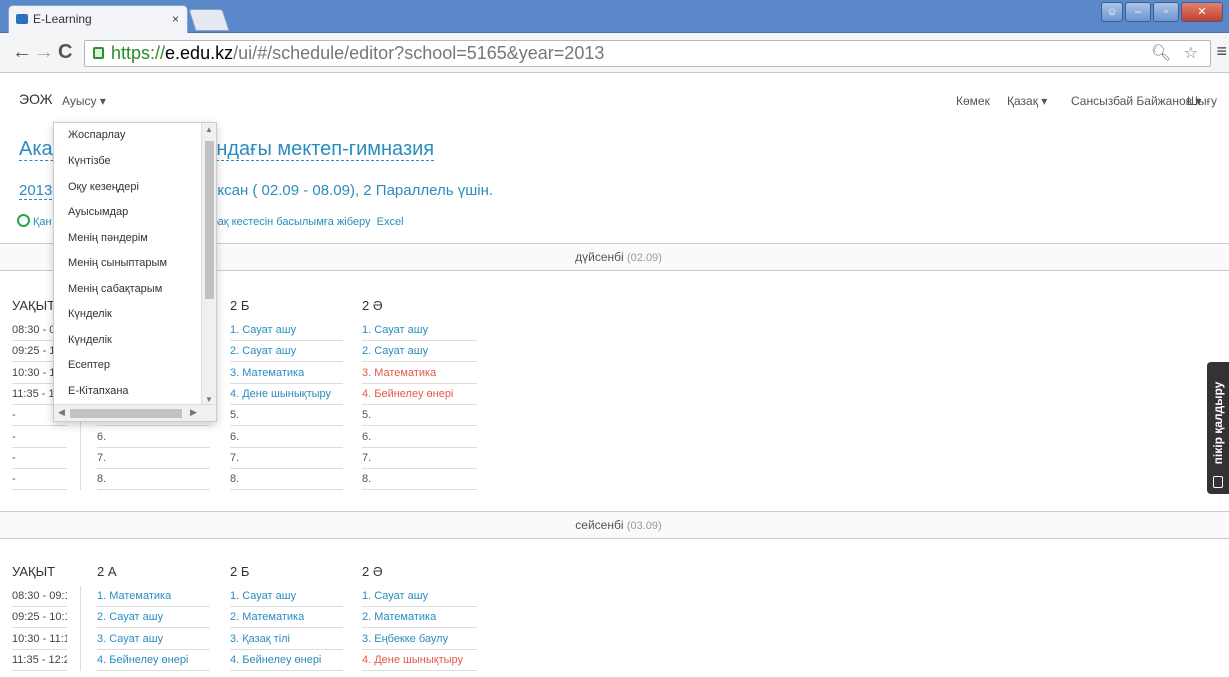 This screenshot has height=677, width=1229. I want to click on brand-link: ЭОЖ, so click(36, 99).